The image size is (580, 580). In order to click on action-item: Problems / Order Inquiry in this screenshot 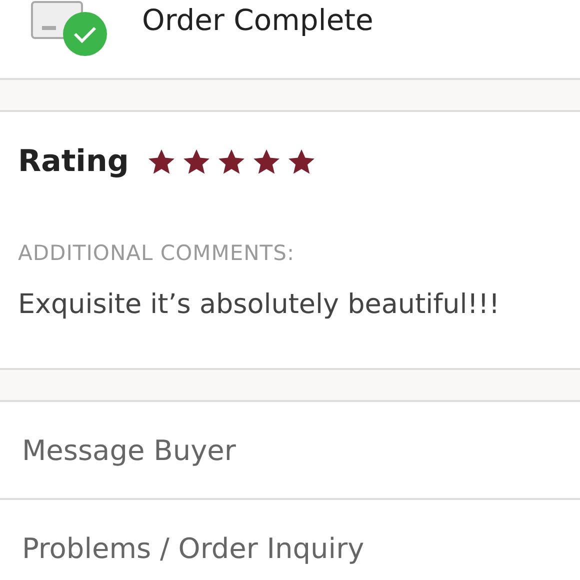, I will do `click(290, 540)`.